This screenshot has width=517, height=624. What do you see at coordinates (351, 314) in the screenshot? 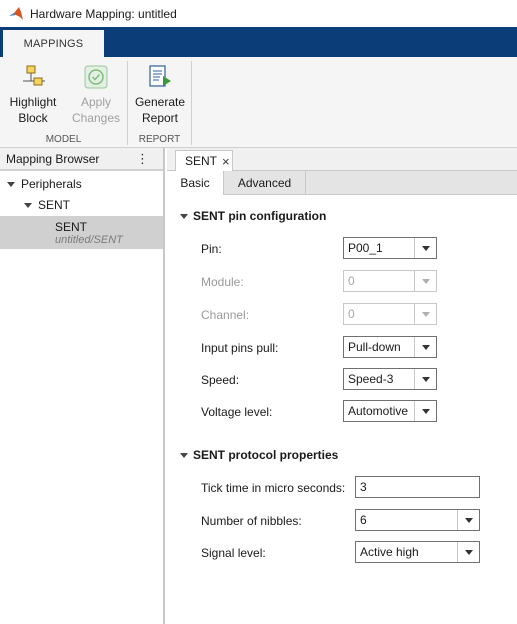
I see `channel-value: 0` at bounding box center [351, 314].